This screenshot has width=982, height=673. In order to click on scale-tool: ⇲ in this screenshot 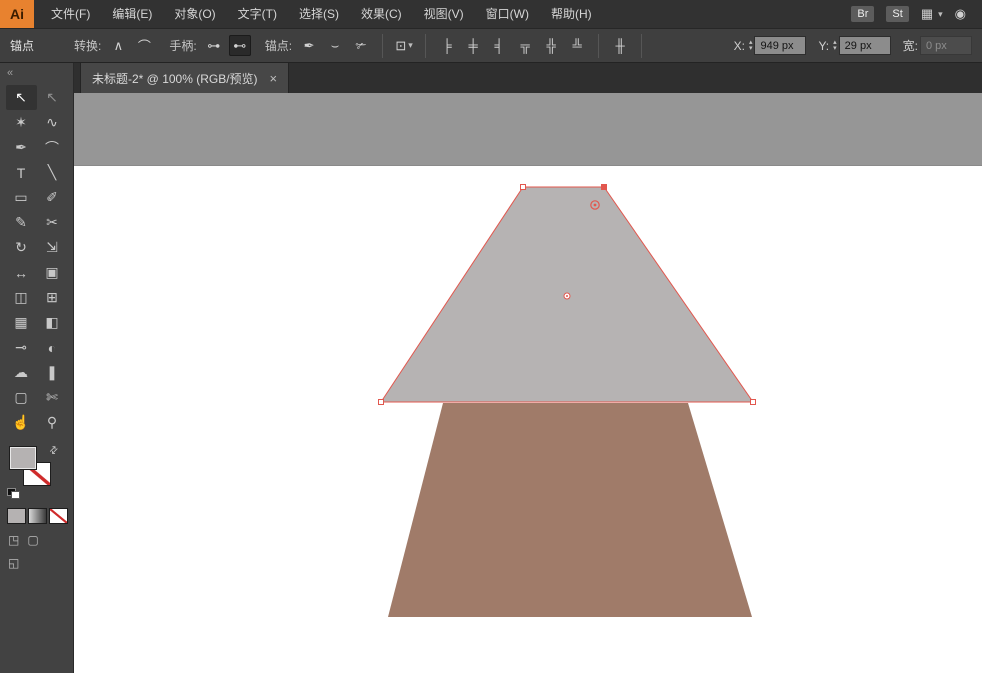, I will do `click(52, 247)`.